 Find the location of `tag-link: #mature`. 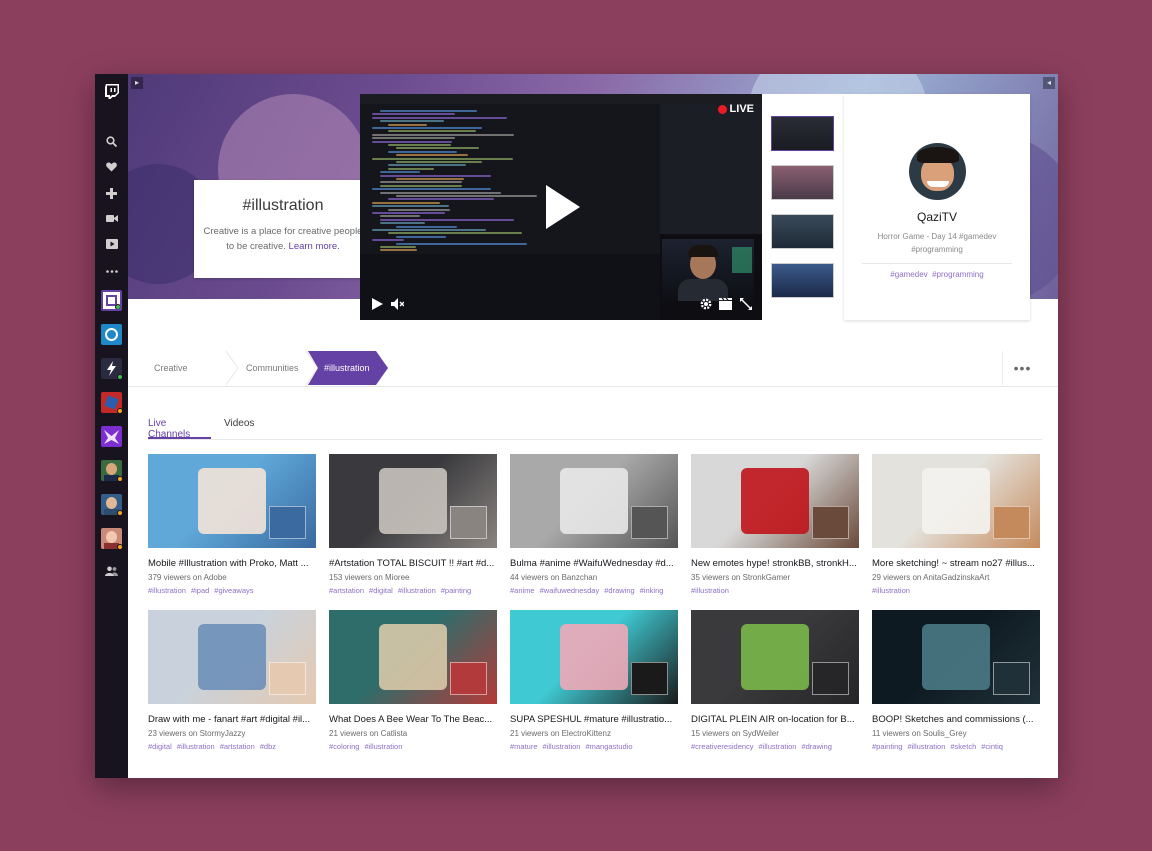

tag-link: #mature is located at coordinates (524, 746).